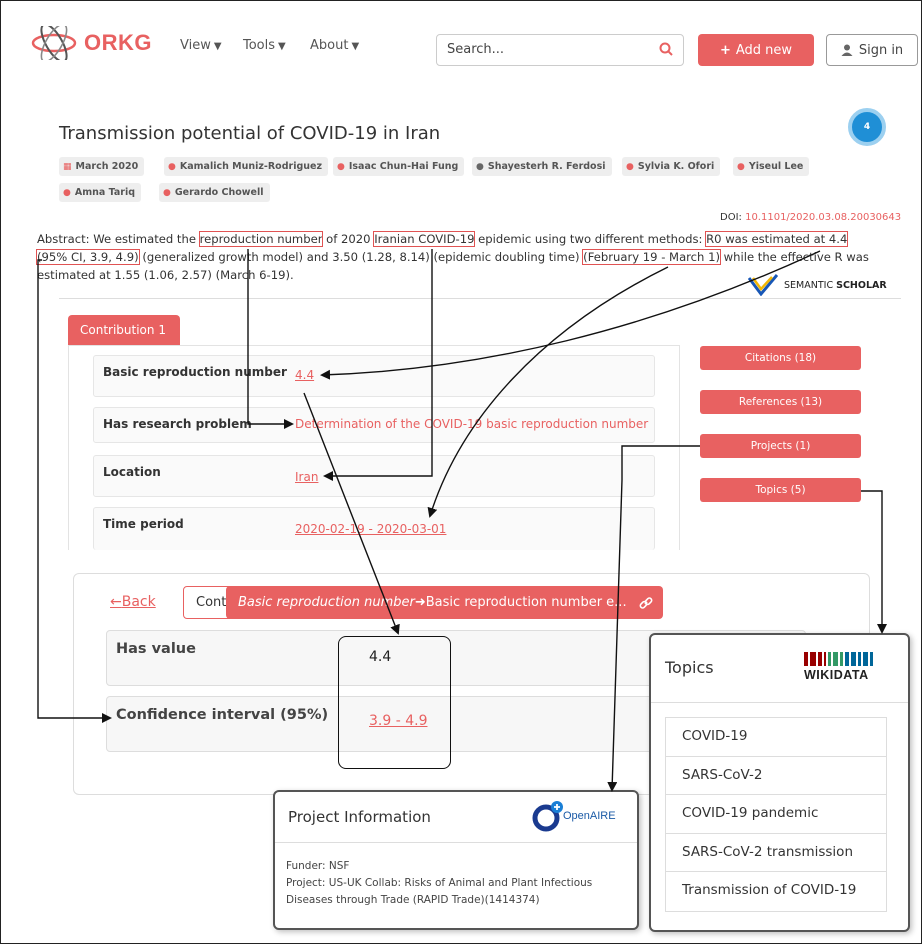 This screenshot has height=944, width=922. What do you see at coordinates (780, 446) in the screenshot?
I see `projects-button: Projects (1)` at bounding box center [780, 446].